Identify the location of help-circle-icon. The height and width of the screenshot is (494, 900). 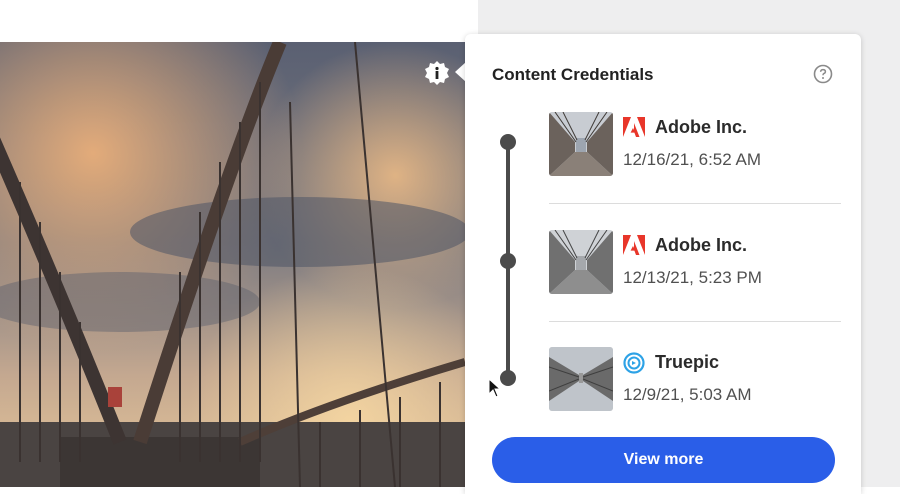
(823, 74).